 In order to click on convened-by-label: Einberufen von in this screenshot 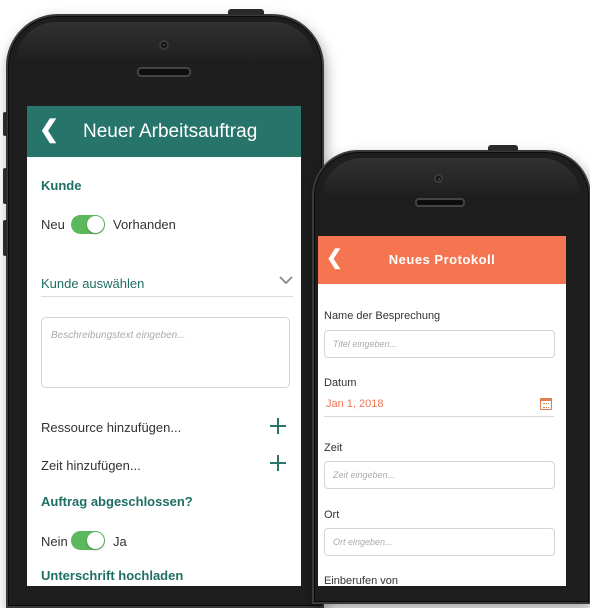, I will do `click(361, 580)`.